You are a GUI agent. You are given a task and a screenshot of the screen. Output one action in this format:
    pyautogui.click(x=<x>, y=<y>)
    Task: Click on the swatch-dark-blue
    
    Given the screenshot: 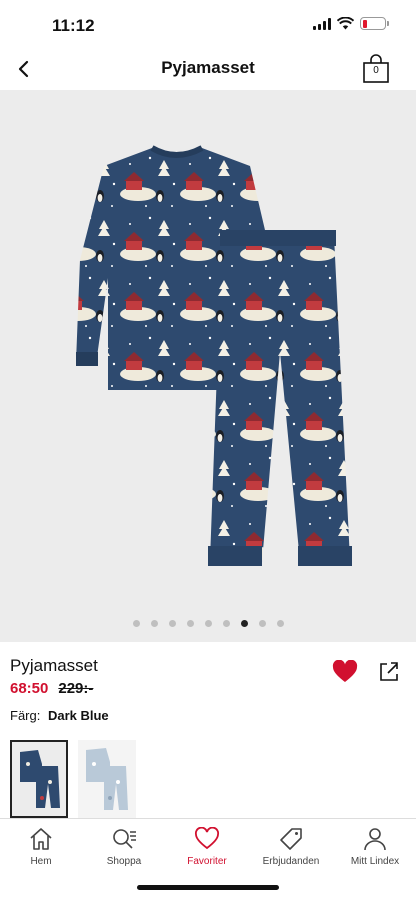 What is the action you would take?
    pyautogui.click(x=39, y=779)
    